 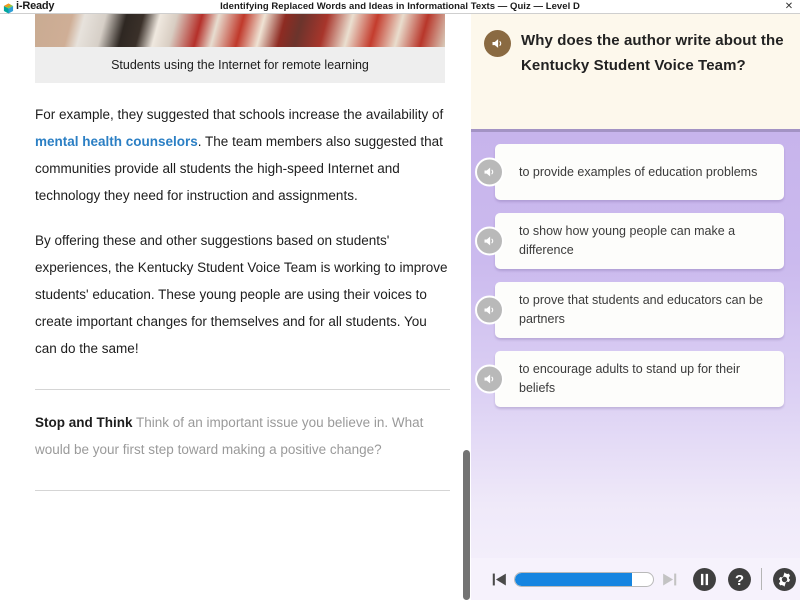 What do you see at coordinates (761, 579) in the screenshot?
I see `toolbar-divider` at bounding box center [761, 579].